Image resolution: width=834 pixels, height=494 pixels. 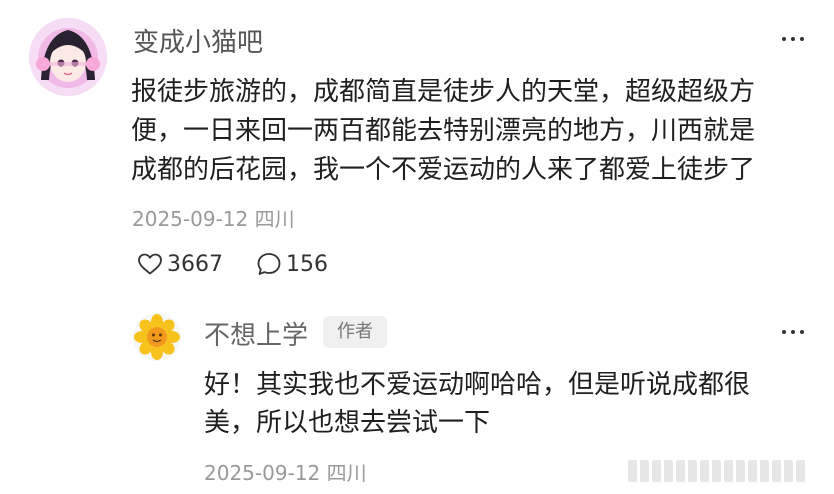 What do you see at coordinates (195, 264) in the screenshot?
I see `like-count: 3667` at bounding box center [195, 264].